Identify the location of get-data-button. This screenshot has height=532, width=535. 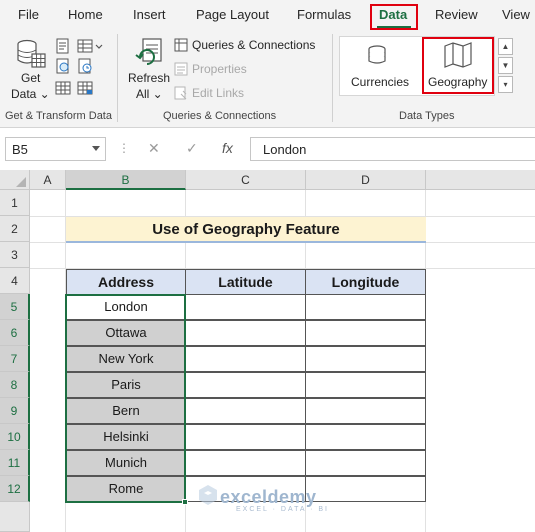
(31, 56).